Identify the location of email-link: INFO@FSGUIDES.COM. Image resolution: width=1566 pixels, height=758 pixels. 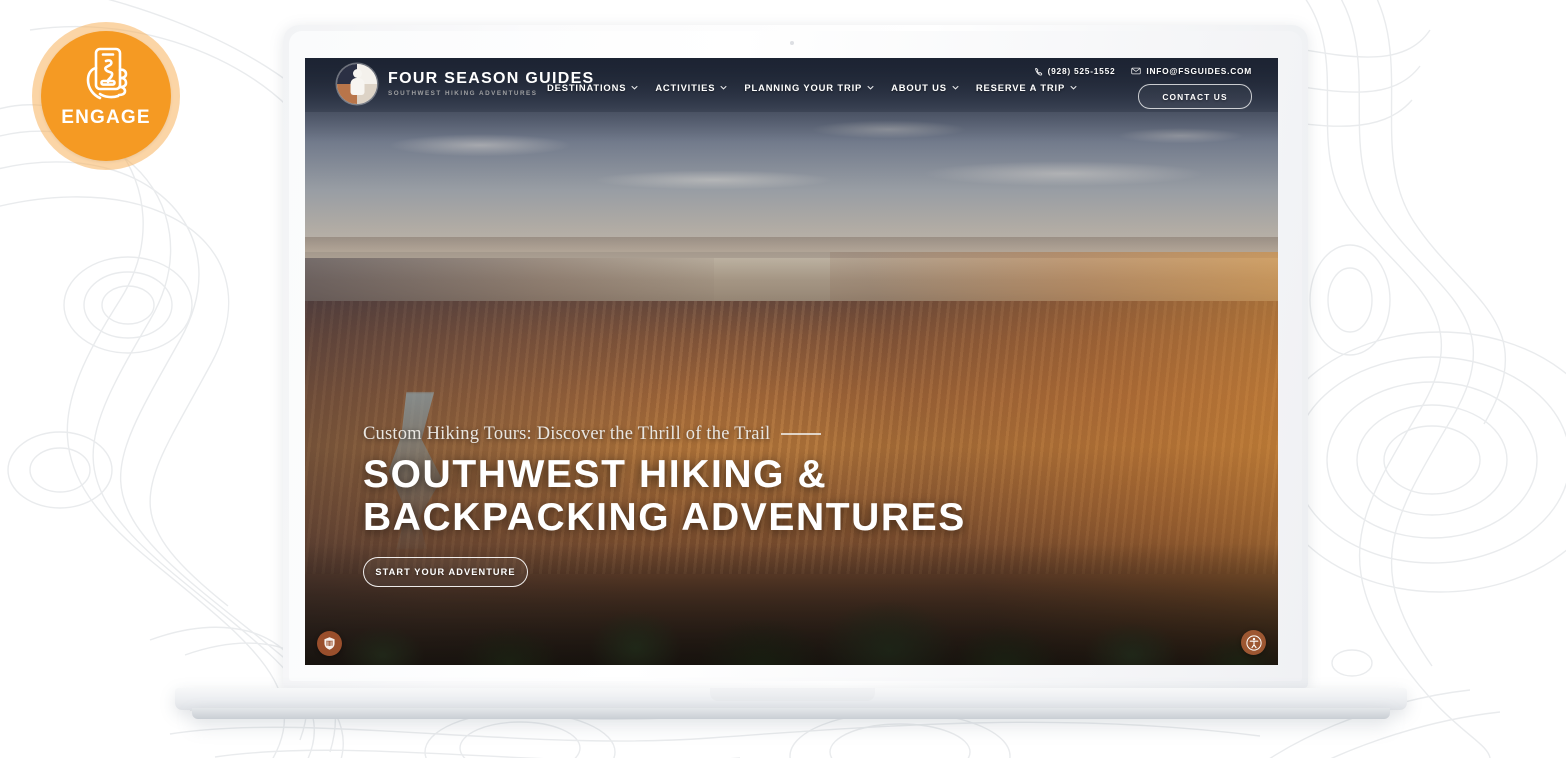
(1191, 71).